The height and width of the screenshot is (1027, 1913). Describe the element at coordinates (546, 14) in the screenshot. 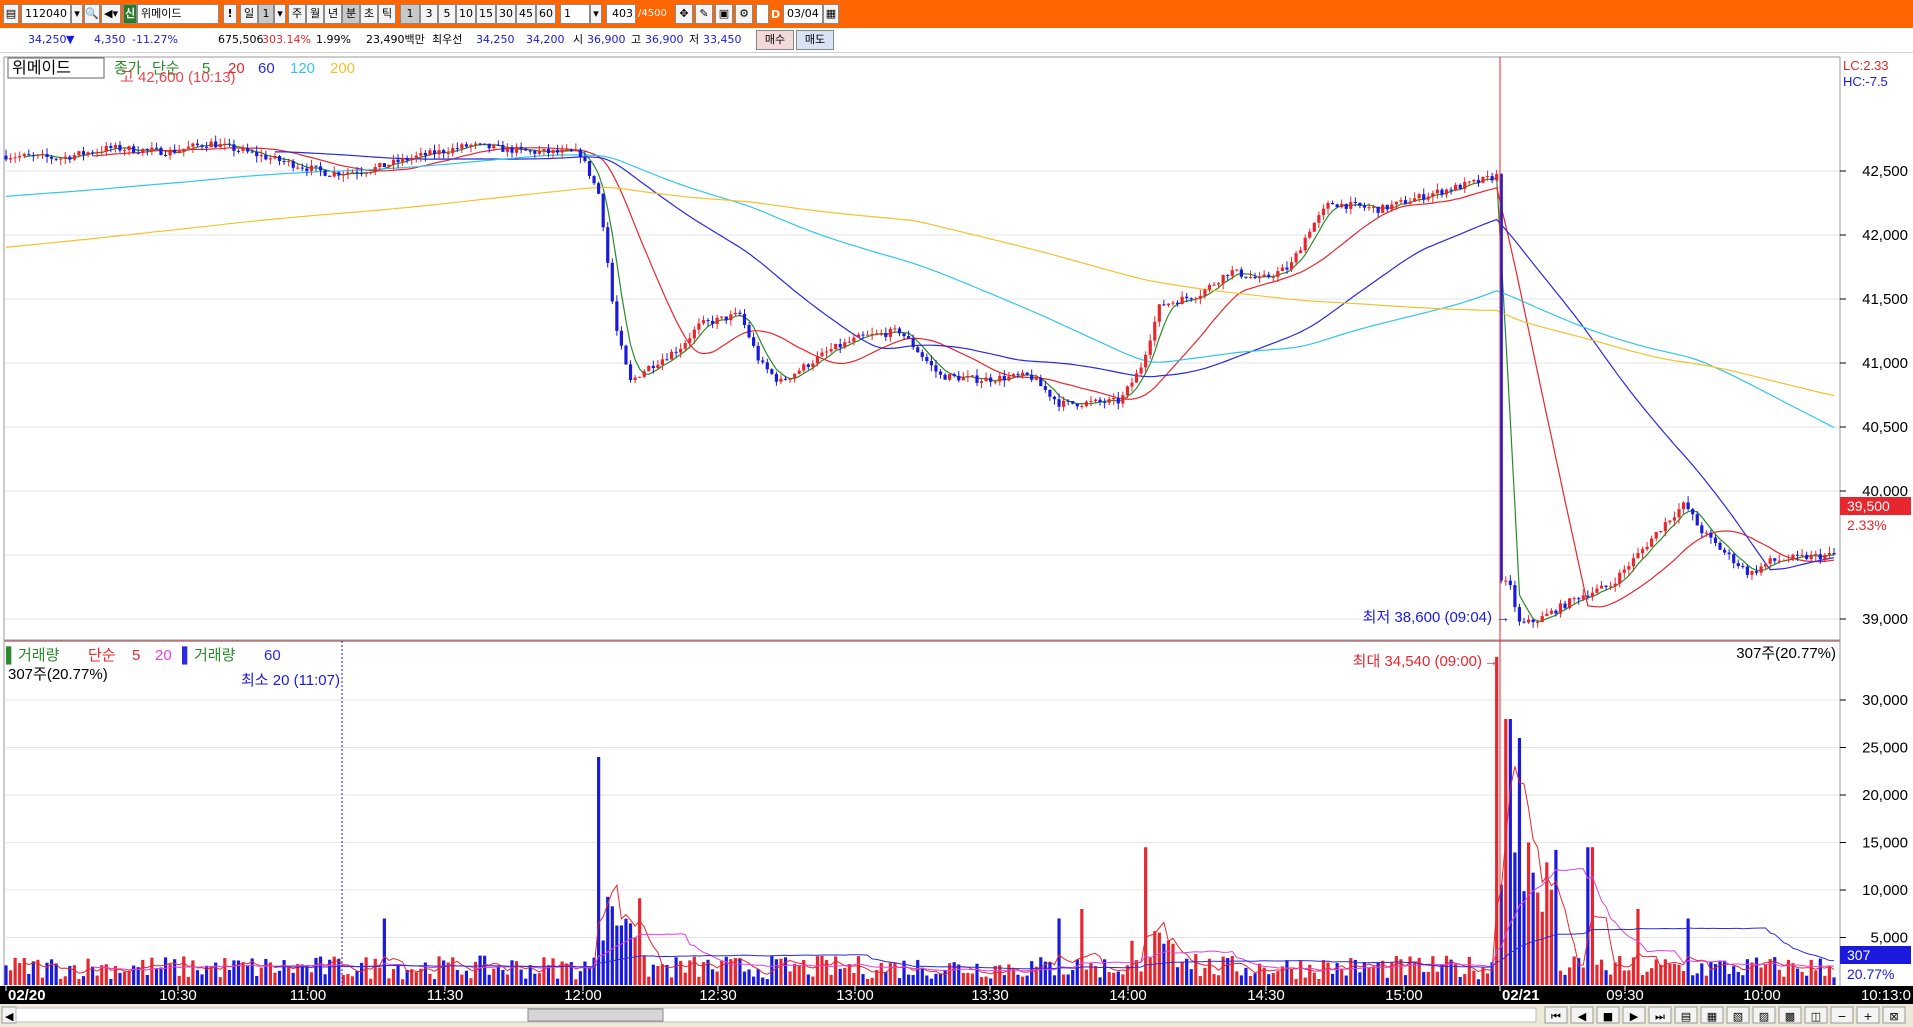

I see `interval-60-button: 60` at that location.